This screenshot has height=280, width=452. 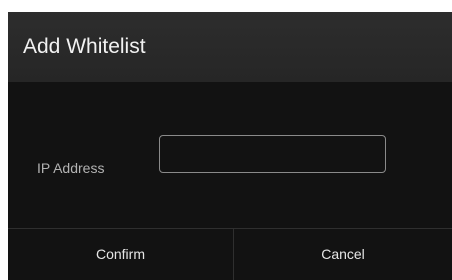 I want to click on dialog-title: Add Whitelist, so click(x=84, y=46).